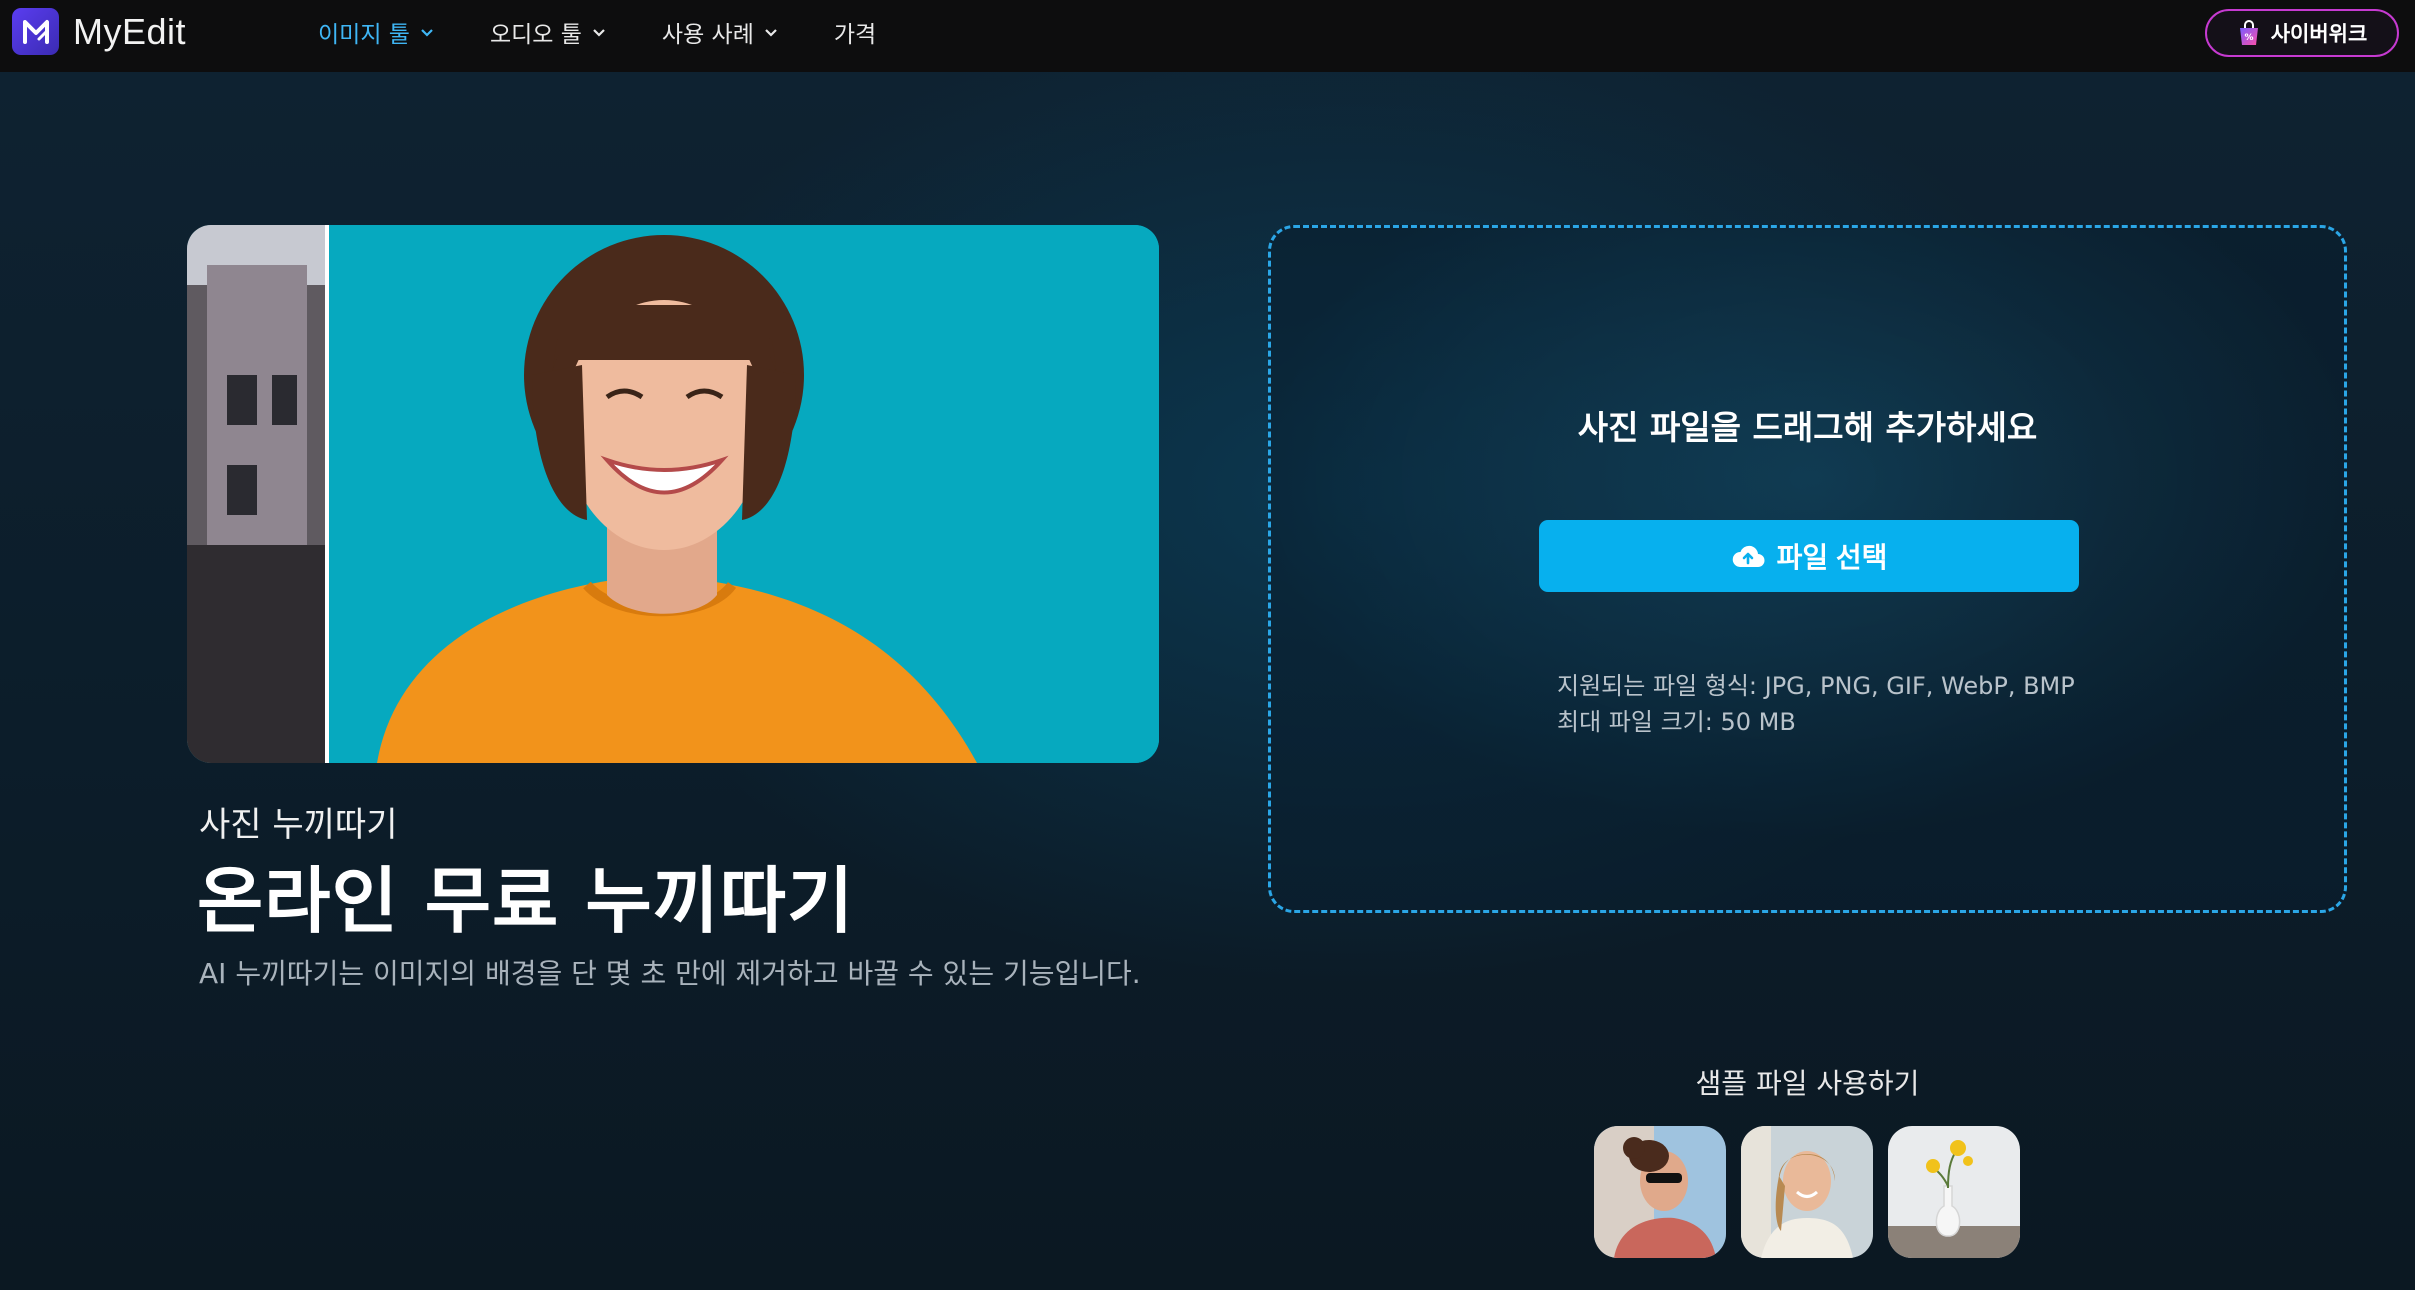 The image size is (2415, 1290). What do you see at coordinates (364, 35) in the screenshot?
I see `menu-image-tools-label: 이미지 툴` at bounding box center [364, 35].